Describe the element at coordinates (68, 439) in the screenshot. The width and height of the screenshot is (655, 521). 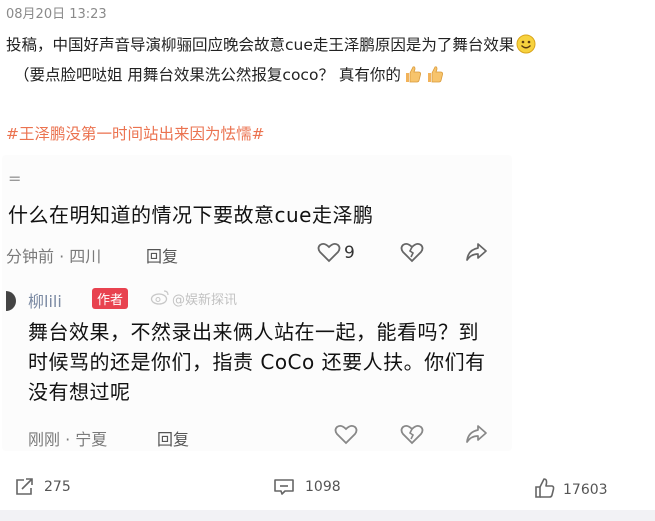
I see `comment-2-meta: 刚刚 · 宁夏` at that location.